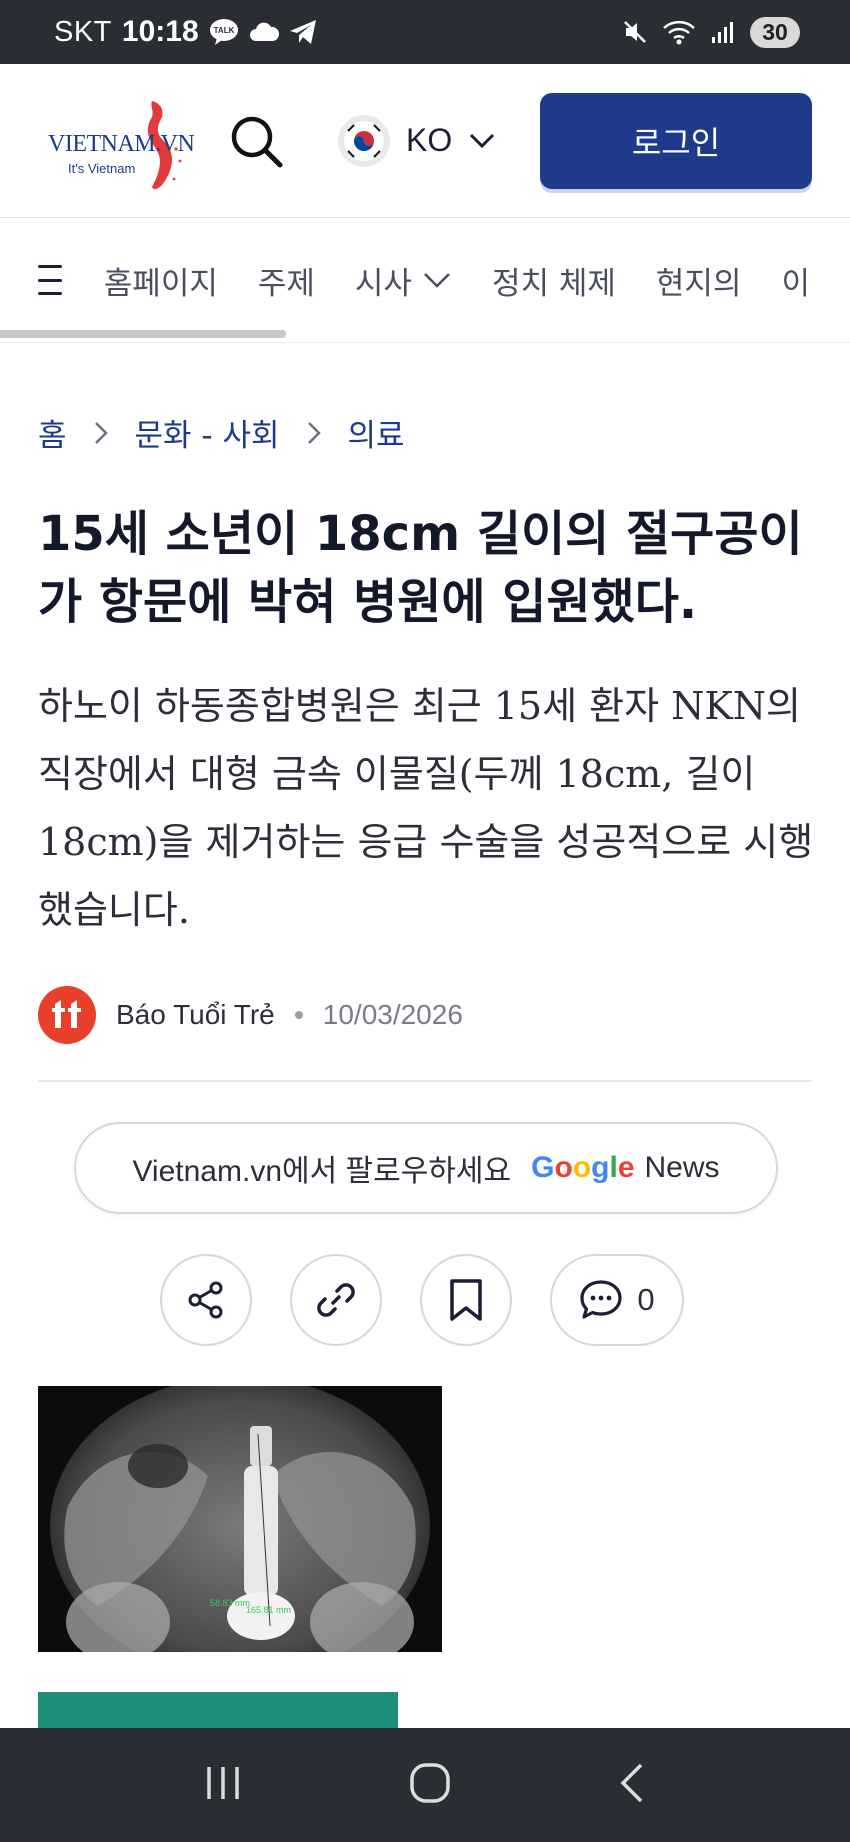 The width and height of the screenshot is (850, 1842). Describe the element at coordinates (50, 280) in the screenshot. I see `hamburger-menu-icon` at that location.